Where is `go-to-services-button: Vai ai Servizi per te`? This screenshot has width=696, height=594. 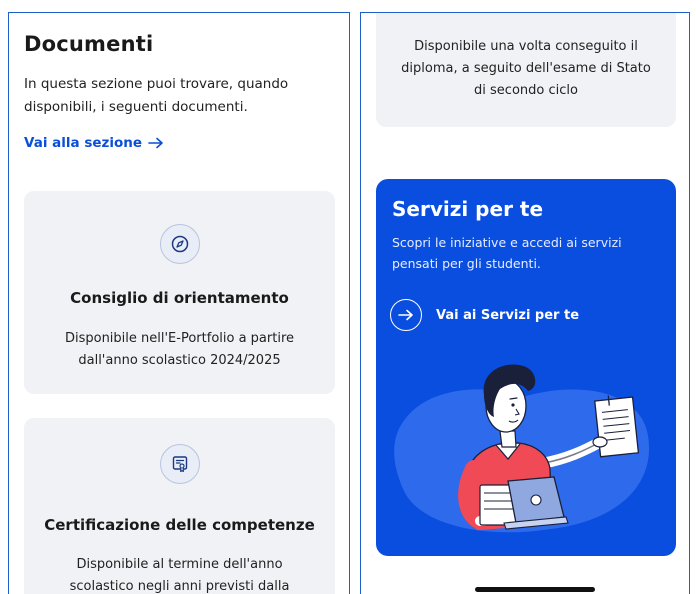
go-to-services-button: Vai ai Servizi per te is located at coordinates (484, 315).